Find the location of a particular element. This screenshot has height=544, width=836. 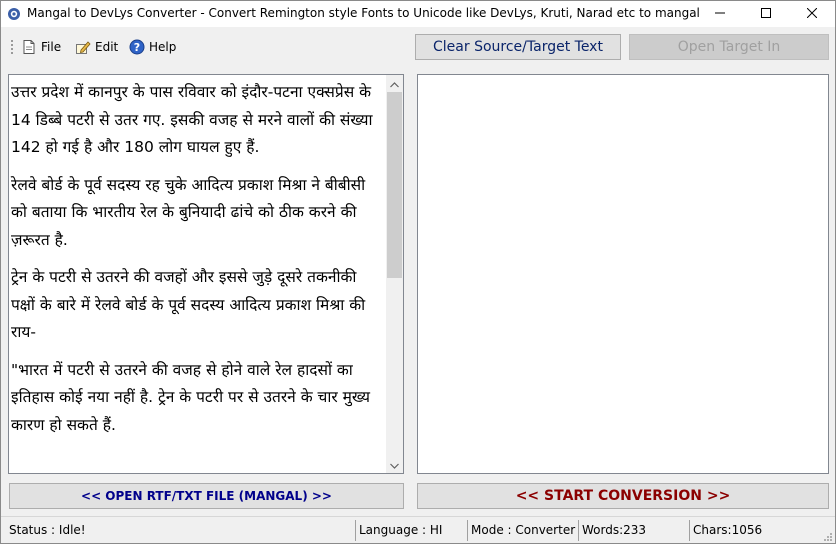

file-icon is located at coordinates (29, 47).